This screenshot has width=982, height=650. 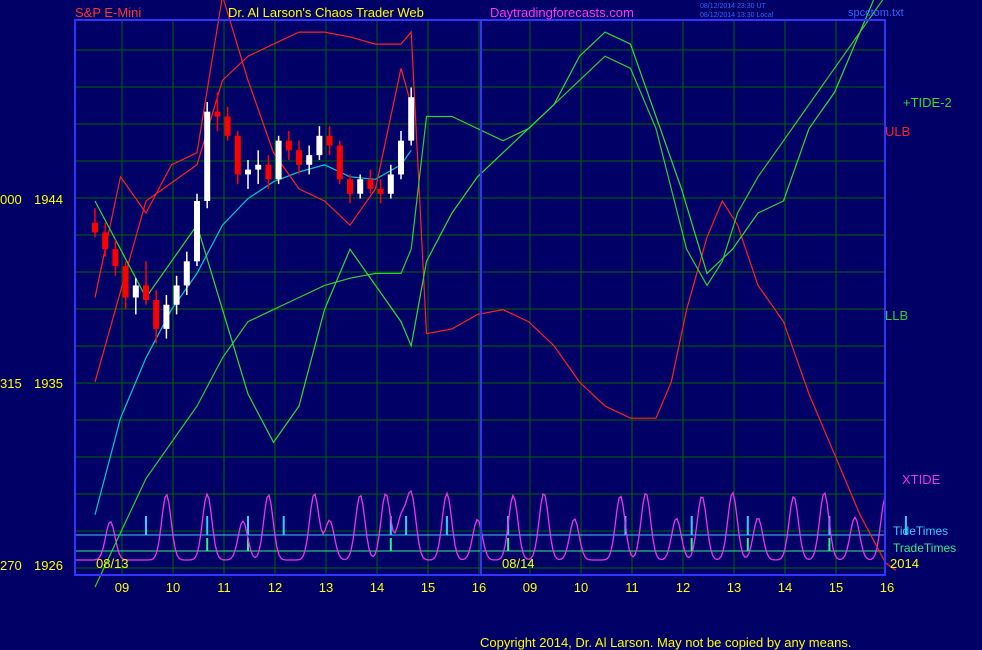 What do you see at coordinates (48, 199) in the screenshot?
I see `y-tick-label-1944: 1944` at bounding box center [48, 199].